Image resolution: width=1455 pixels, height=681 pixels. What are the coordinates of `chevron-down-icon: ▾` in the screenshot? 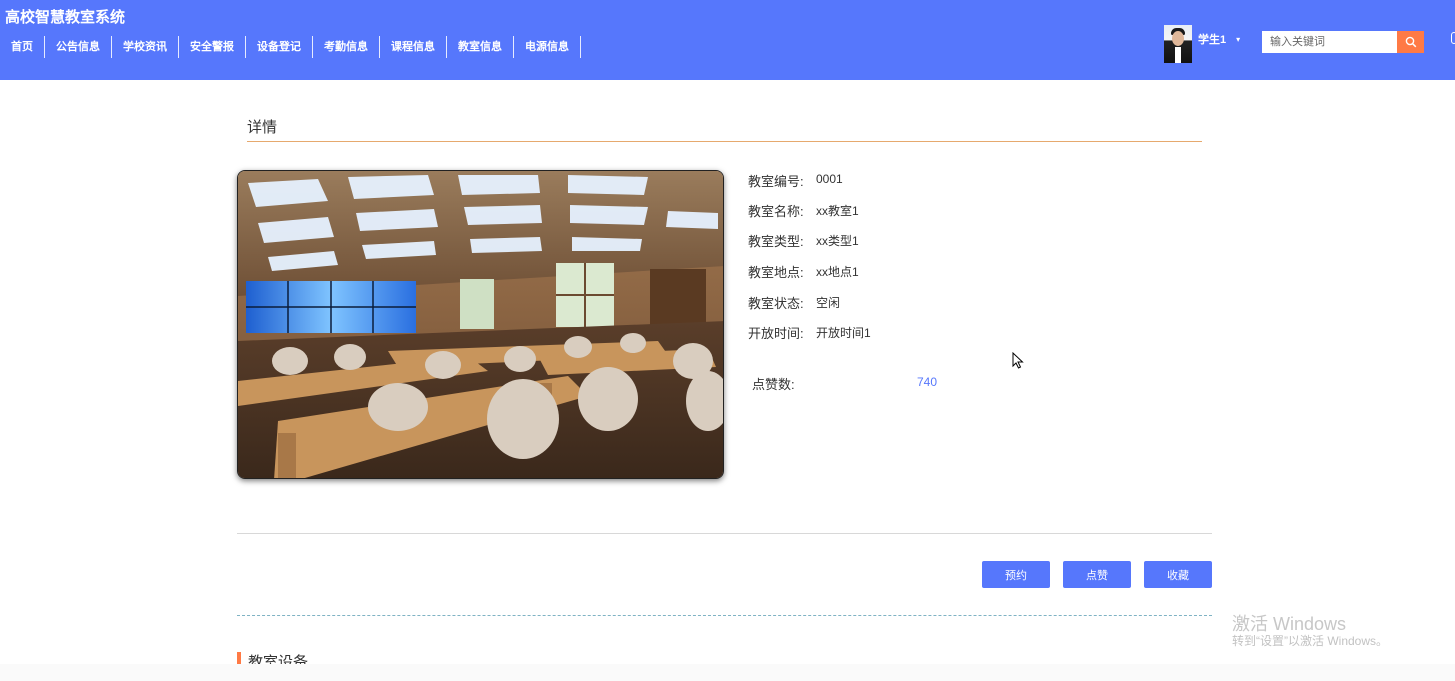 It's located at (1238, 39).